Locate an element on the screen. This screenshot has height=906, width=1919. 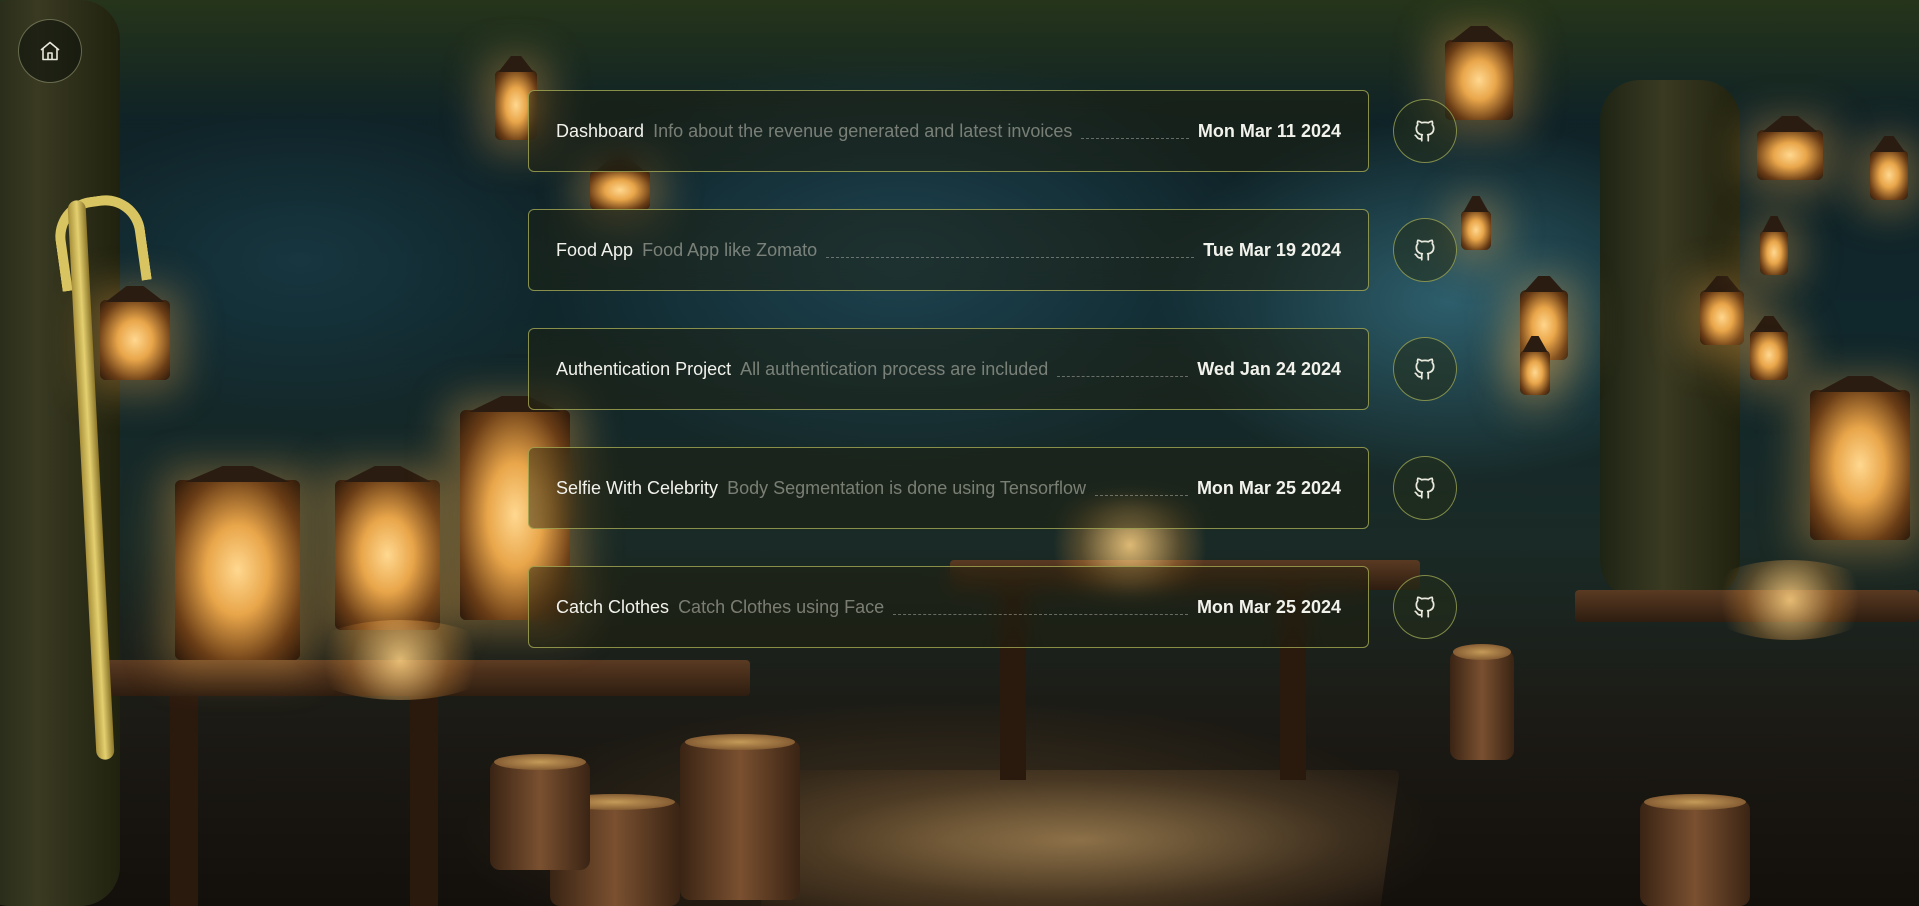
project-date: Wed Jan 24 2024 is located at coordinates (1269, 368).